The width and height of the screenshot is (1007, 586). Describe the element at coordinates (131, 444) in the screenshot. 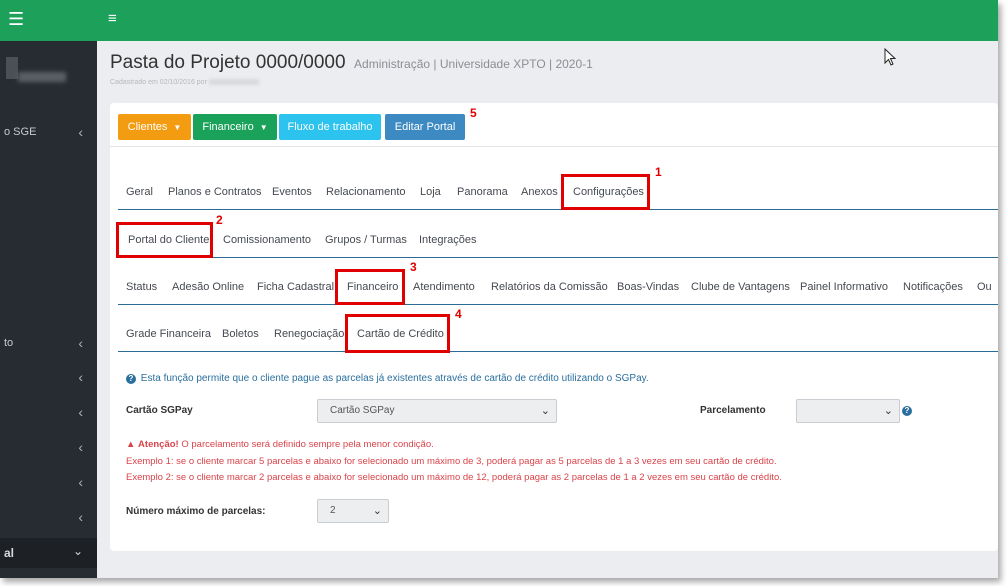

I see `warning-icon: ▲` at that location.